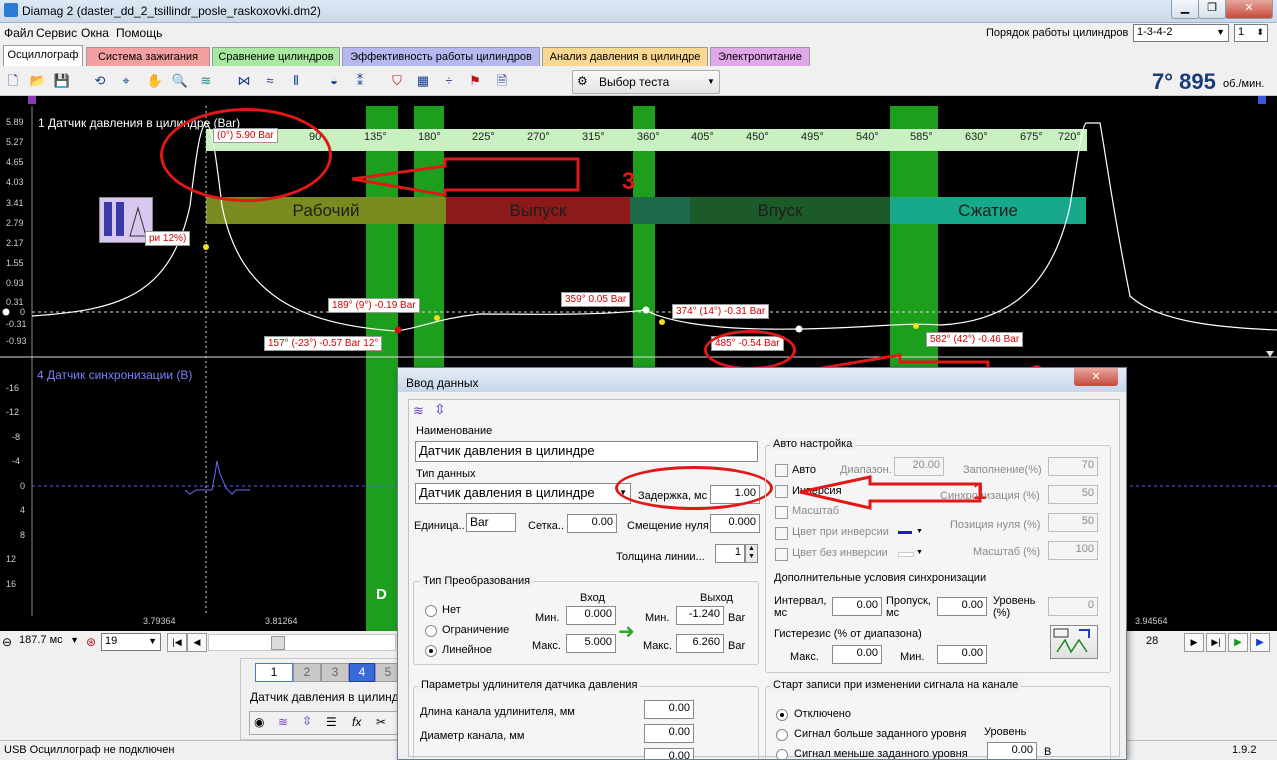  What do you see at coordinates (148, 56) in the screenshot?
I see `tab-ignition: Система зажигания` at bounding box center [148, 56].